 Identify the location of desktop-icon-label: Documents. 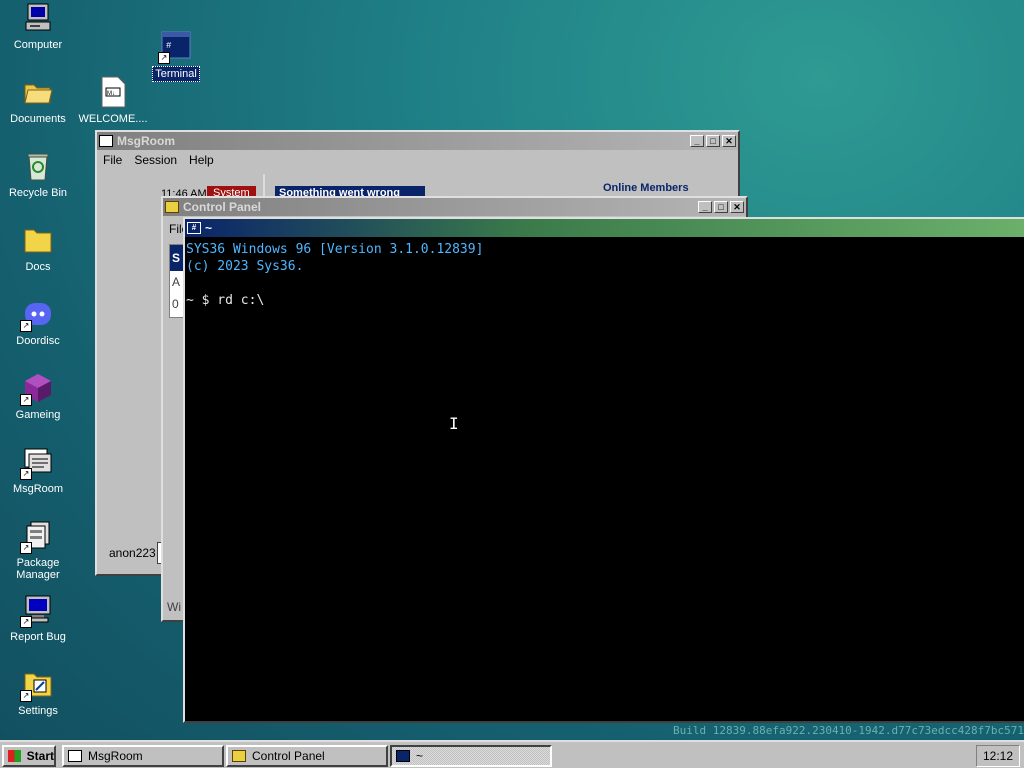
(38, 119).